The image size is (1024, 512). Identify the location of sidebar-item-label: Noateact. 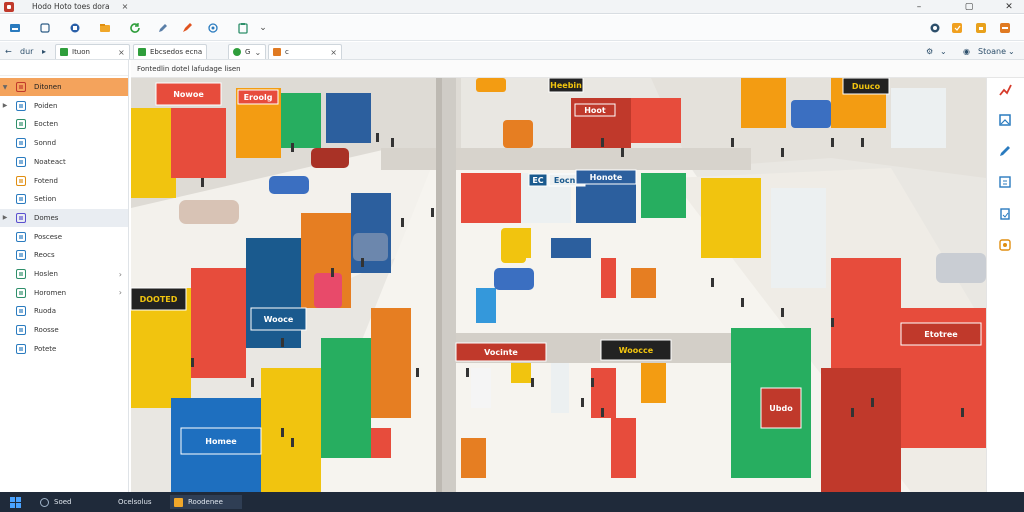
(50, 161).